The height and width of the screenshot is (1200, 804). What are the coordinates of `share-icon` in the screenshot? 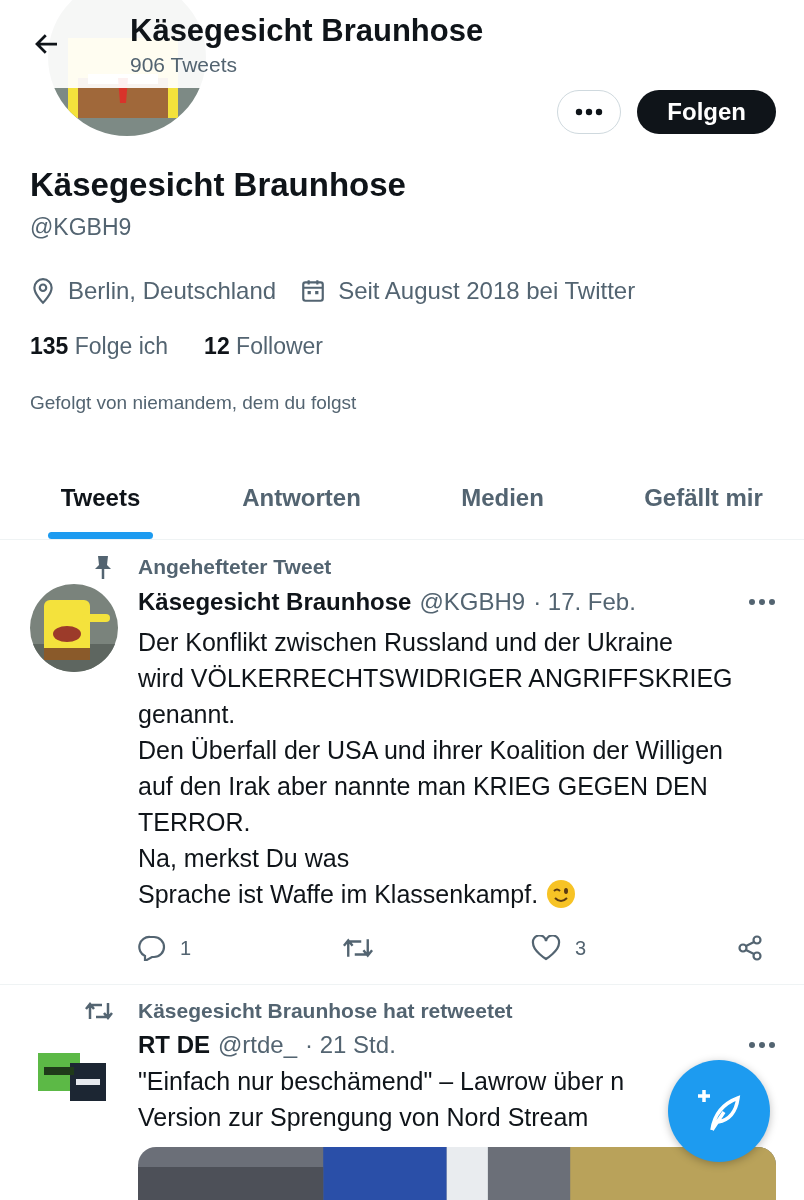 It's located at (749, 948).